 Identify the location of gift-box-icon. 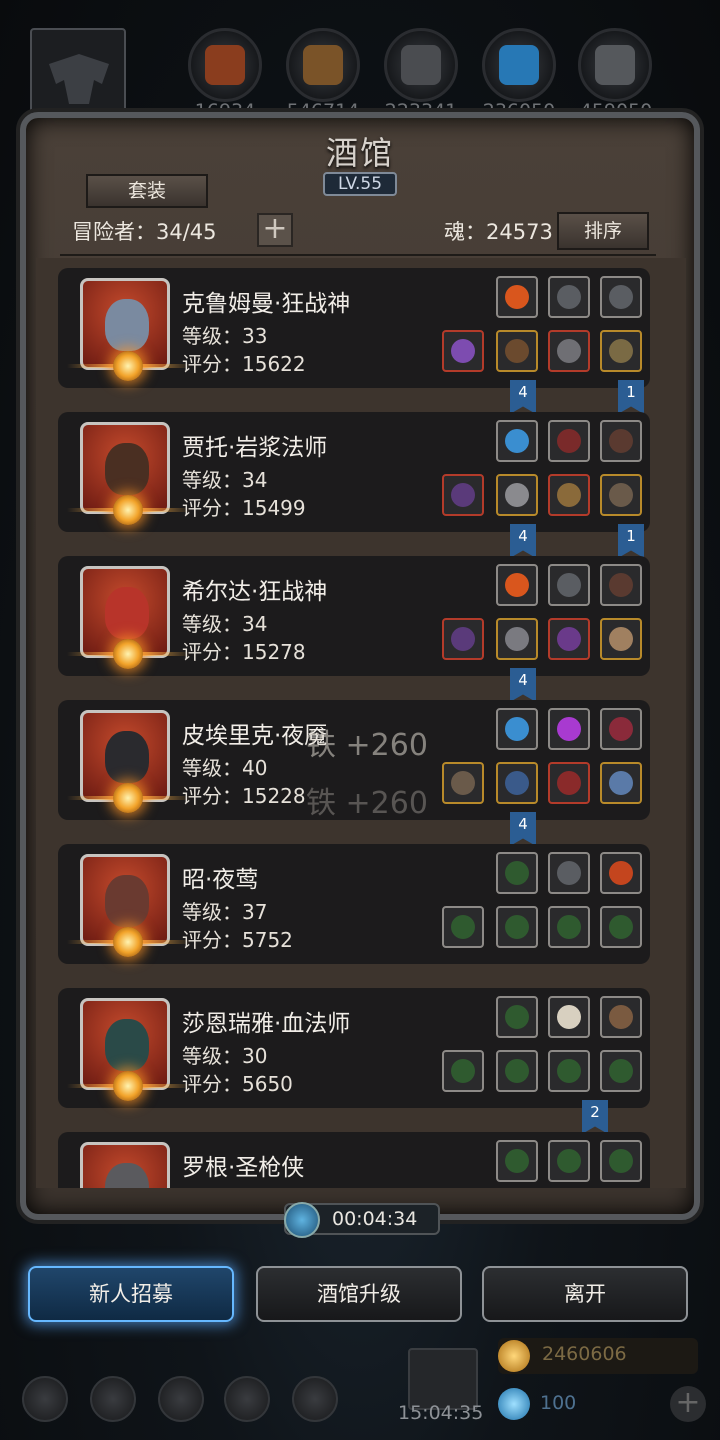
(443, 1379).